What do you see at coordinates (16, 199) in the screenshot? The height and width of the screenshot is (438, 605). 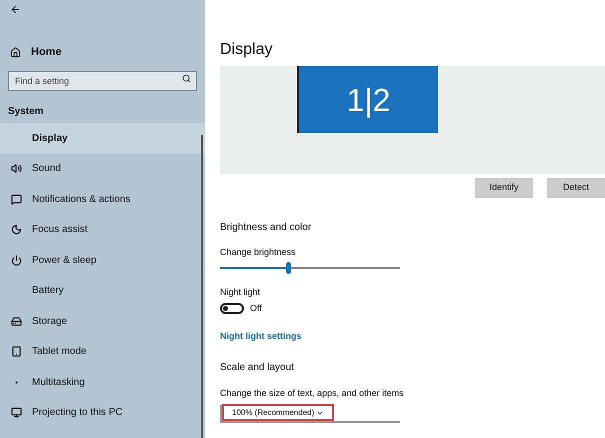 I see `message-icon` at bounding box center [16, 199].